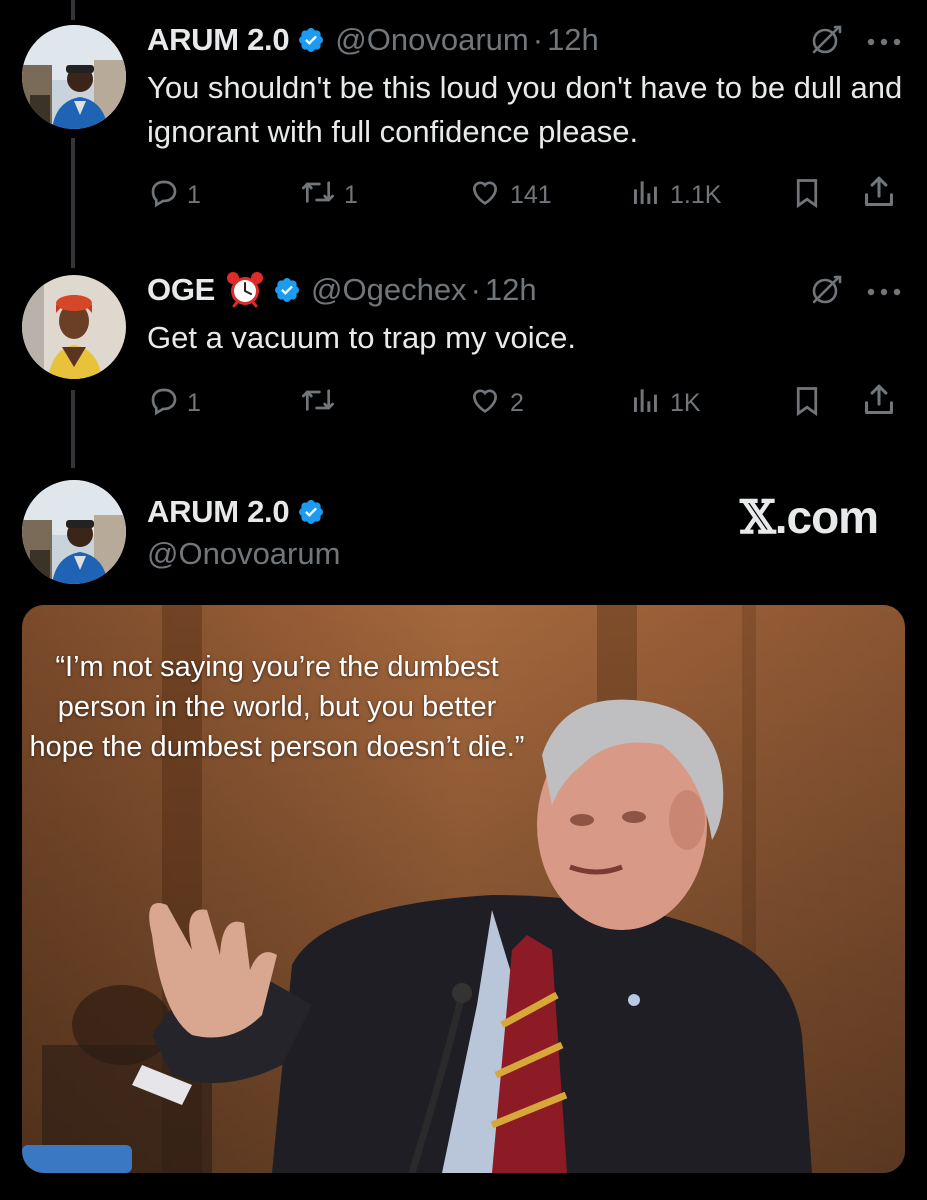 The image size is (927, 1200). Describe the element at coordinates (826, 517) in the screenshot. I see `watermark-domain: .com` at that location.